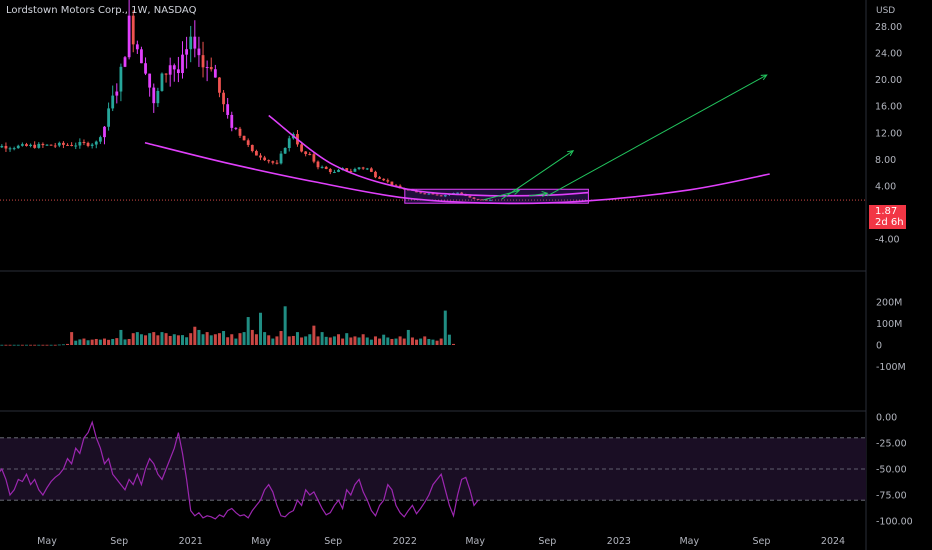 This screenshot has height=550, width=932. Describe the element at coordinates (833, 541) in the screenshot. I see `time-tick-label: 2024` at that location.